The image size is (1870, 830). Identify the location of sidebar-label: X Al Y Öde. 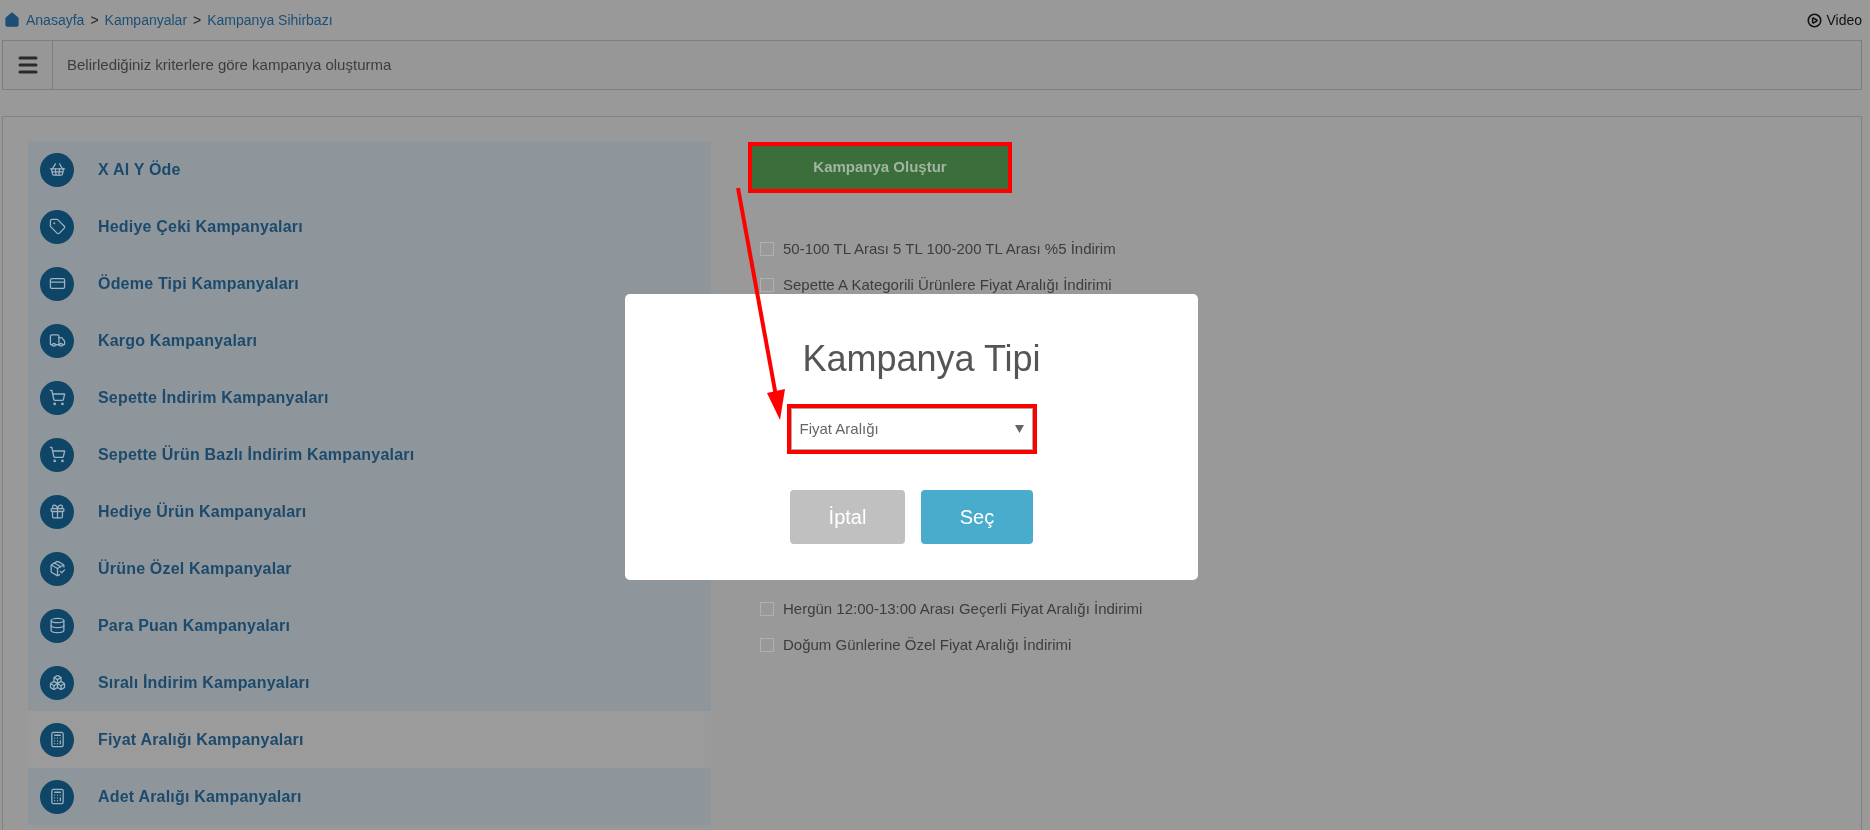
(139, 169).